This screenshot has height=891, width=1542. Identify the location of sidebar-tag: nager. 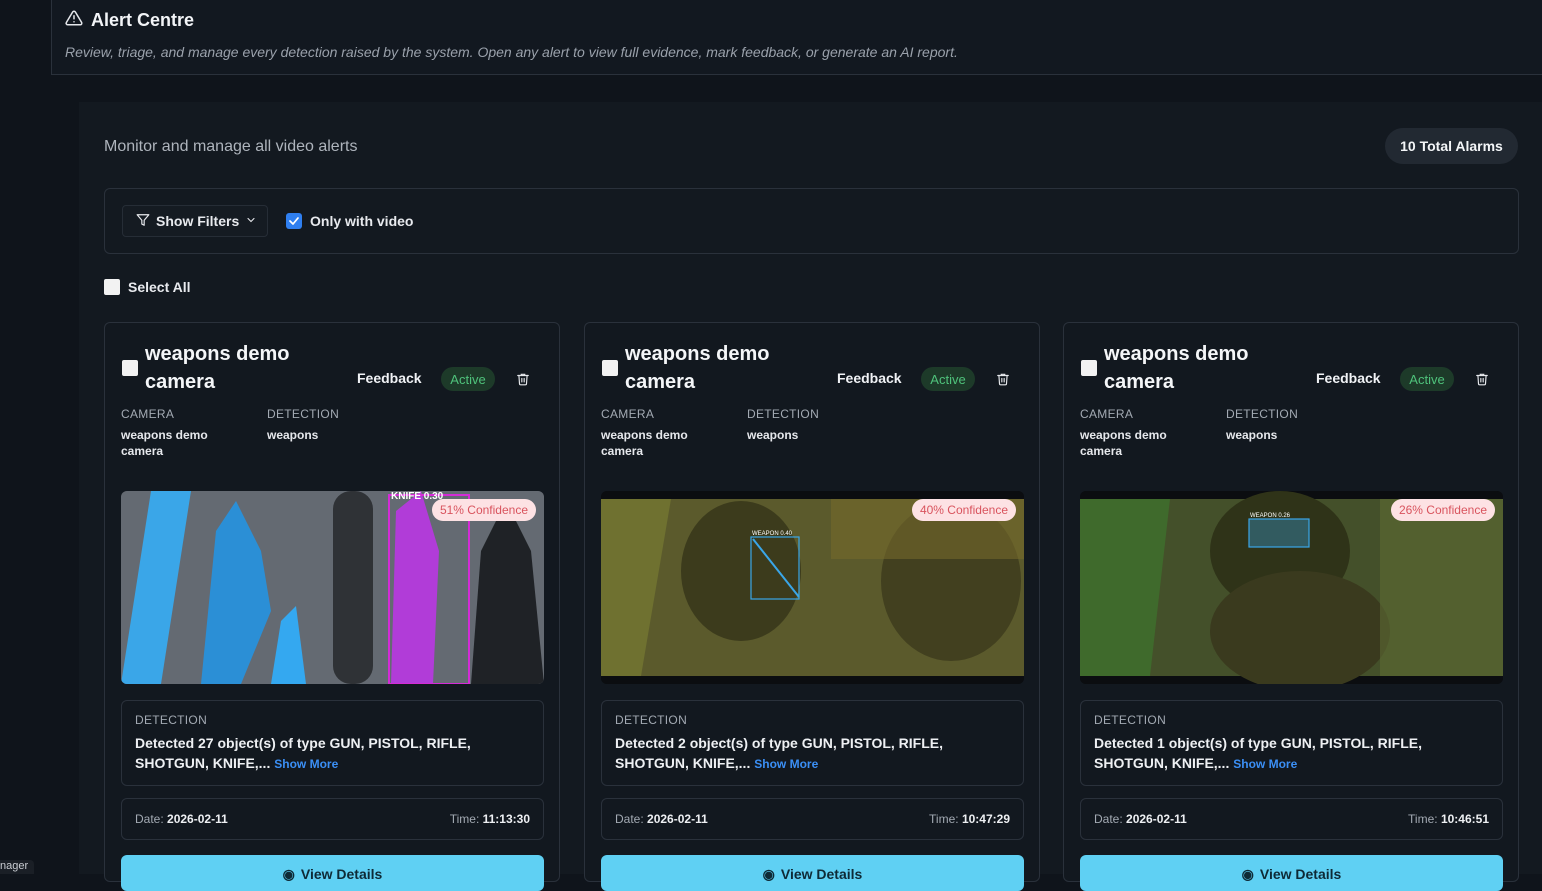
(17, 867).